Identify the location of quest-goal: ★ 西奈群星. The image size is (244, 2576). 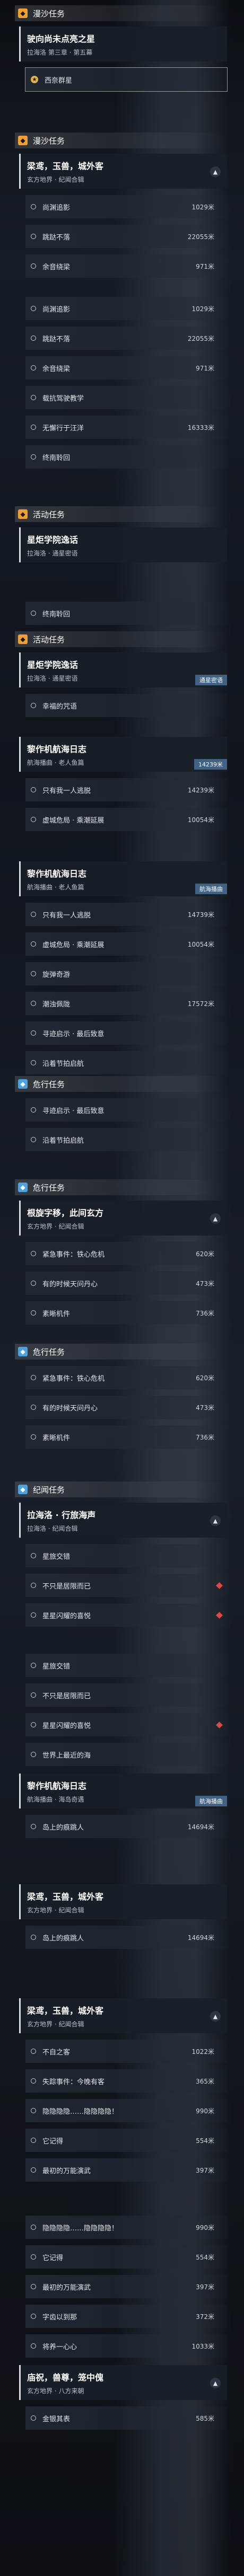
(127, 79).